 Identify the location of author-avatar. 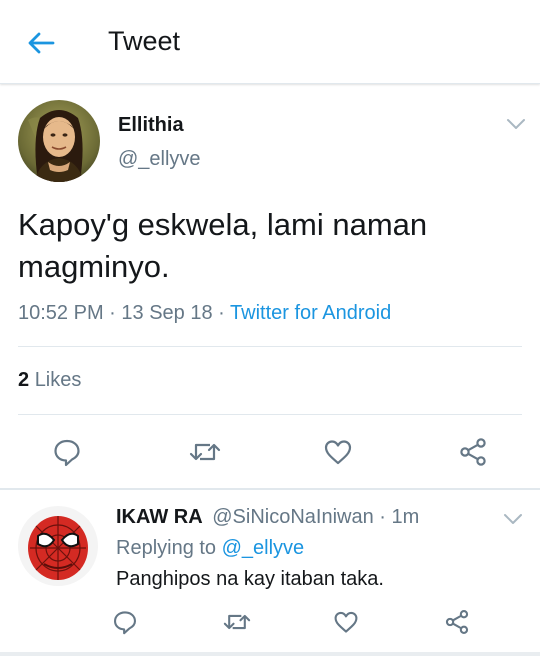
(59, 141).